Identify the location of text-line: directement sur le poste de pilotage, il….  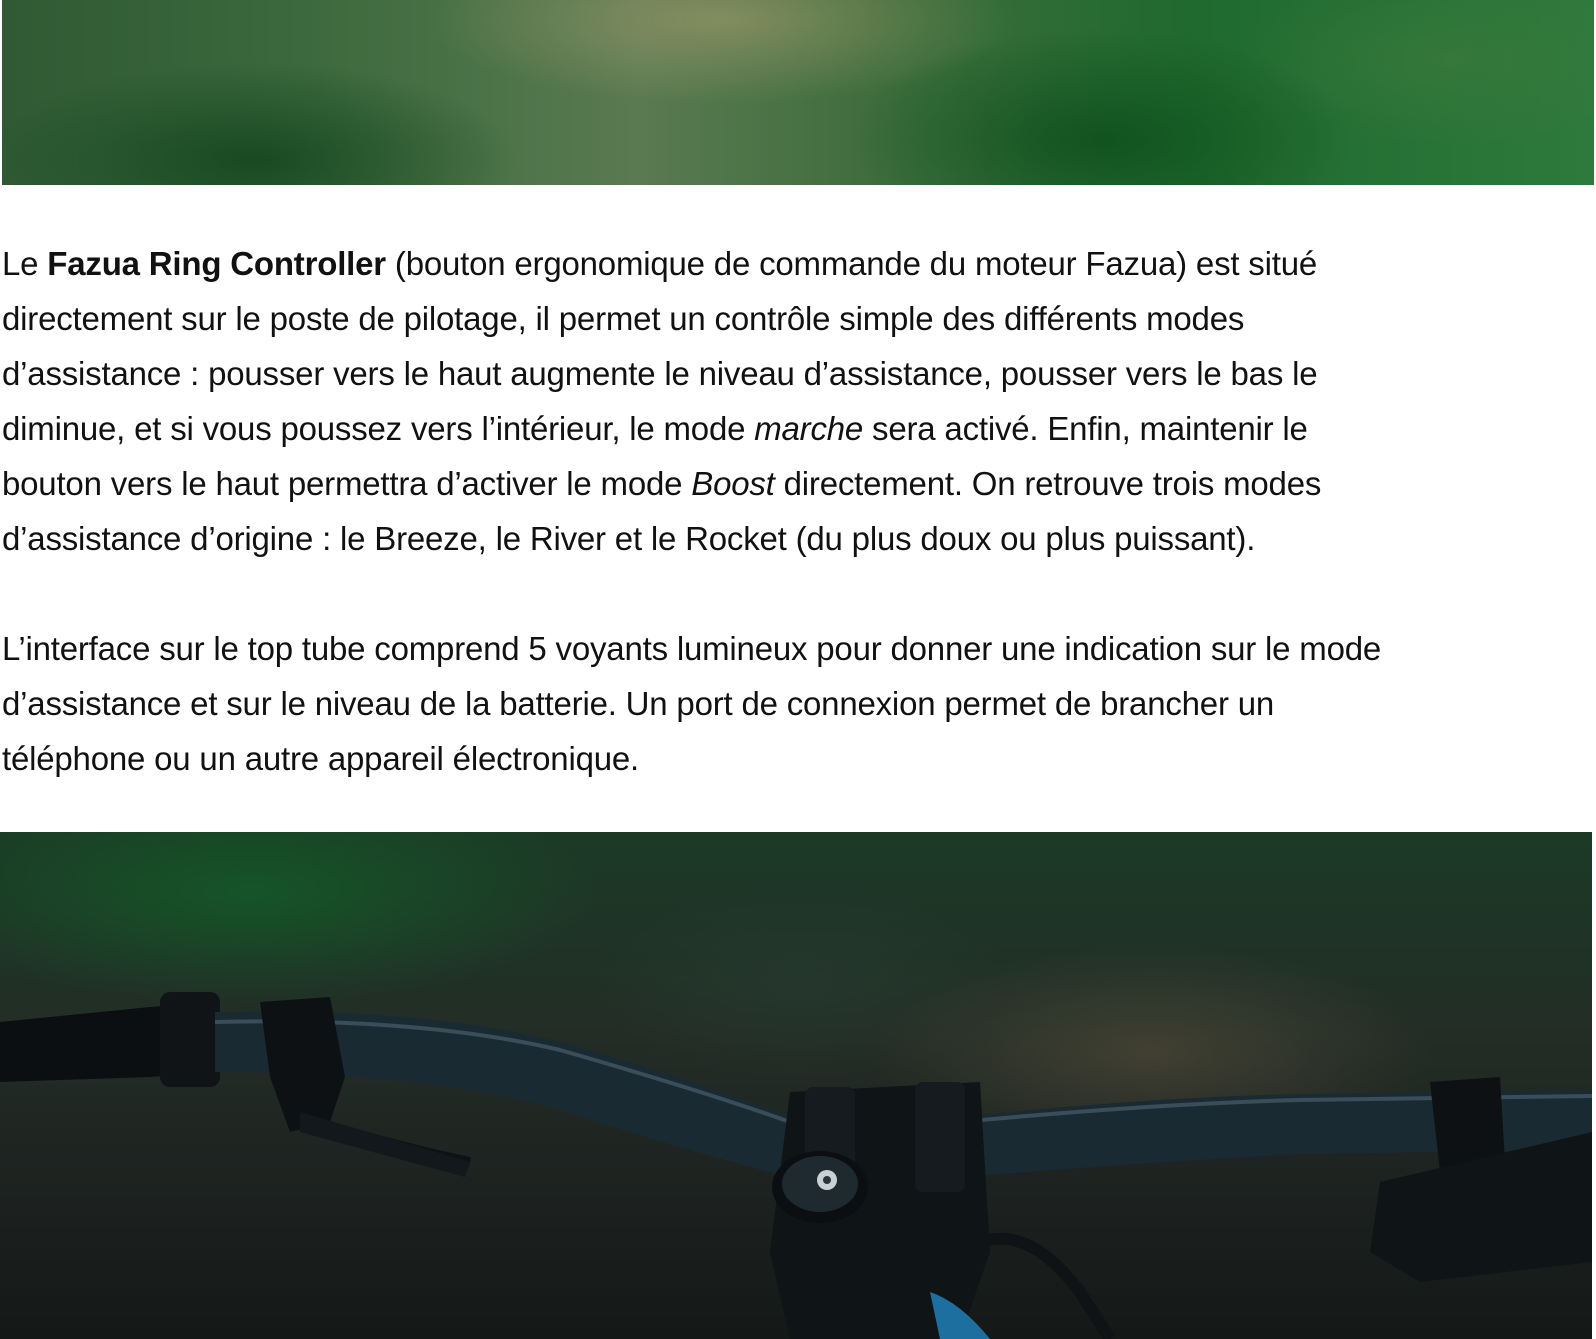
(623, 318).